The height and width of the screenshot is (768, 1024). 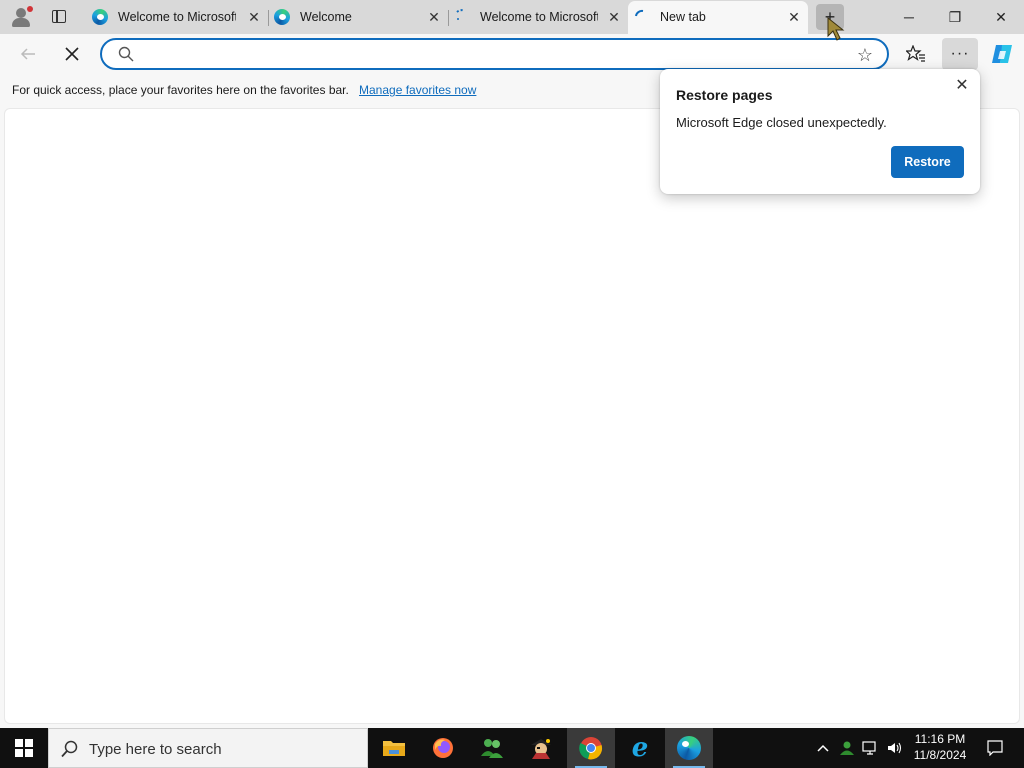 What do you see at coordinates (724, 95) in the screenshot?
I see `dialog-title: Restore pages` at bounding box center [724, 95].